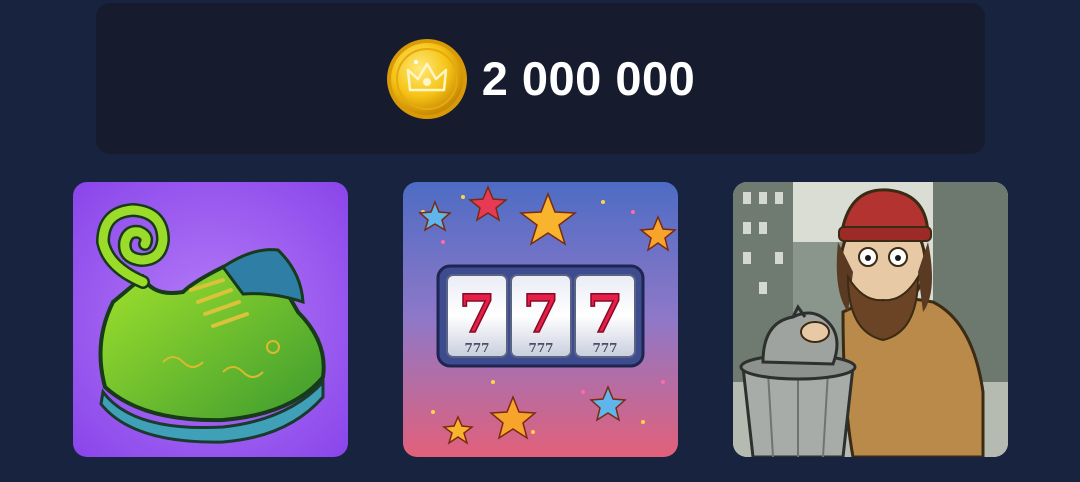 The image size is (1080, 482). I want to click on reel-2-sub: 777, so click(540, 348).